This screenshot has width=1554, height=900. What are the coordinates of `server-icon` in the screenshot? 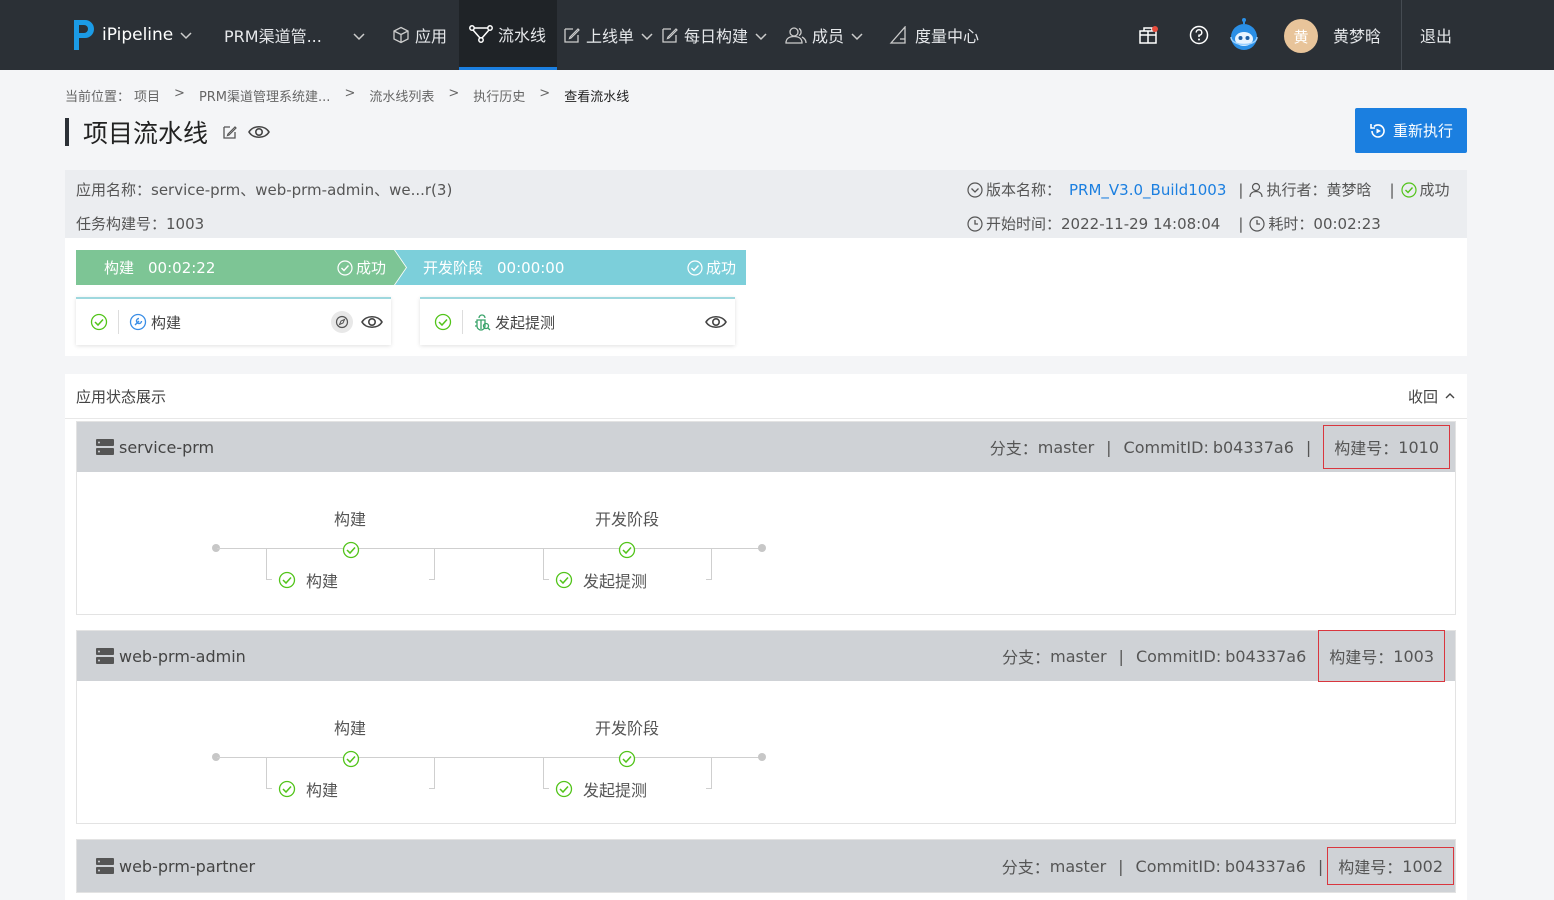 It's located at (105, 866).